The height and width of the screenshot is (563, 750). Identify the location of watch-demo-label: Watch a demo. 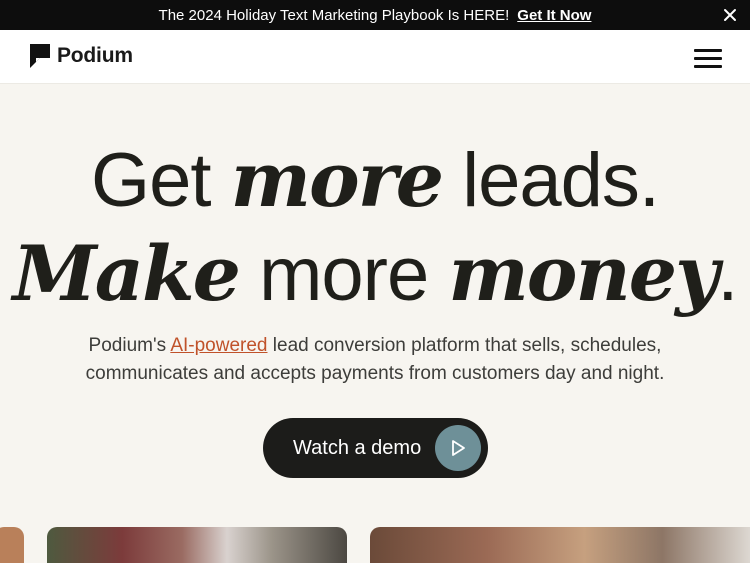
(357, 447).